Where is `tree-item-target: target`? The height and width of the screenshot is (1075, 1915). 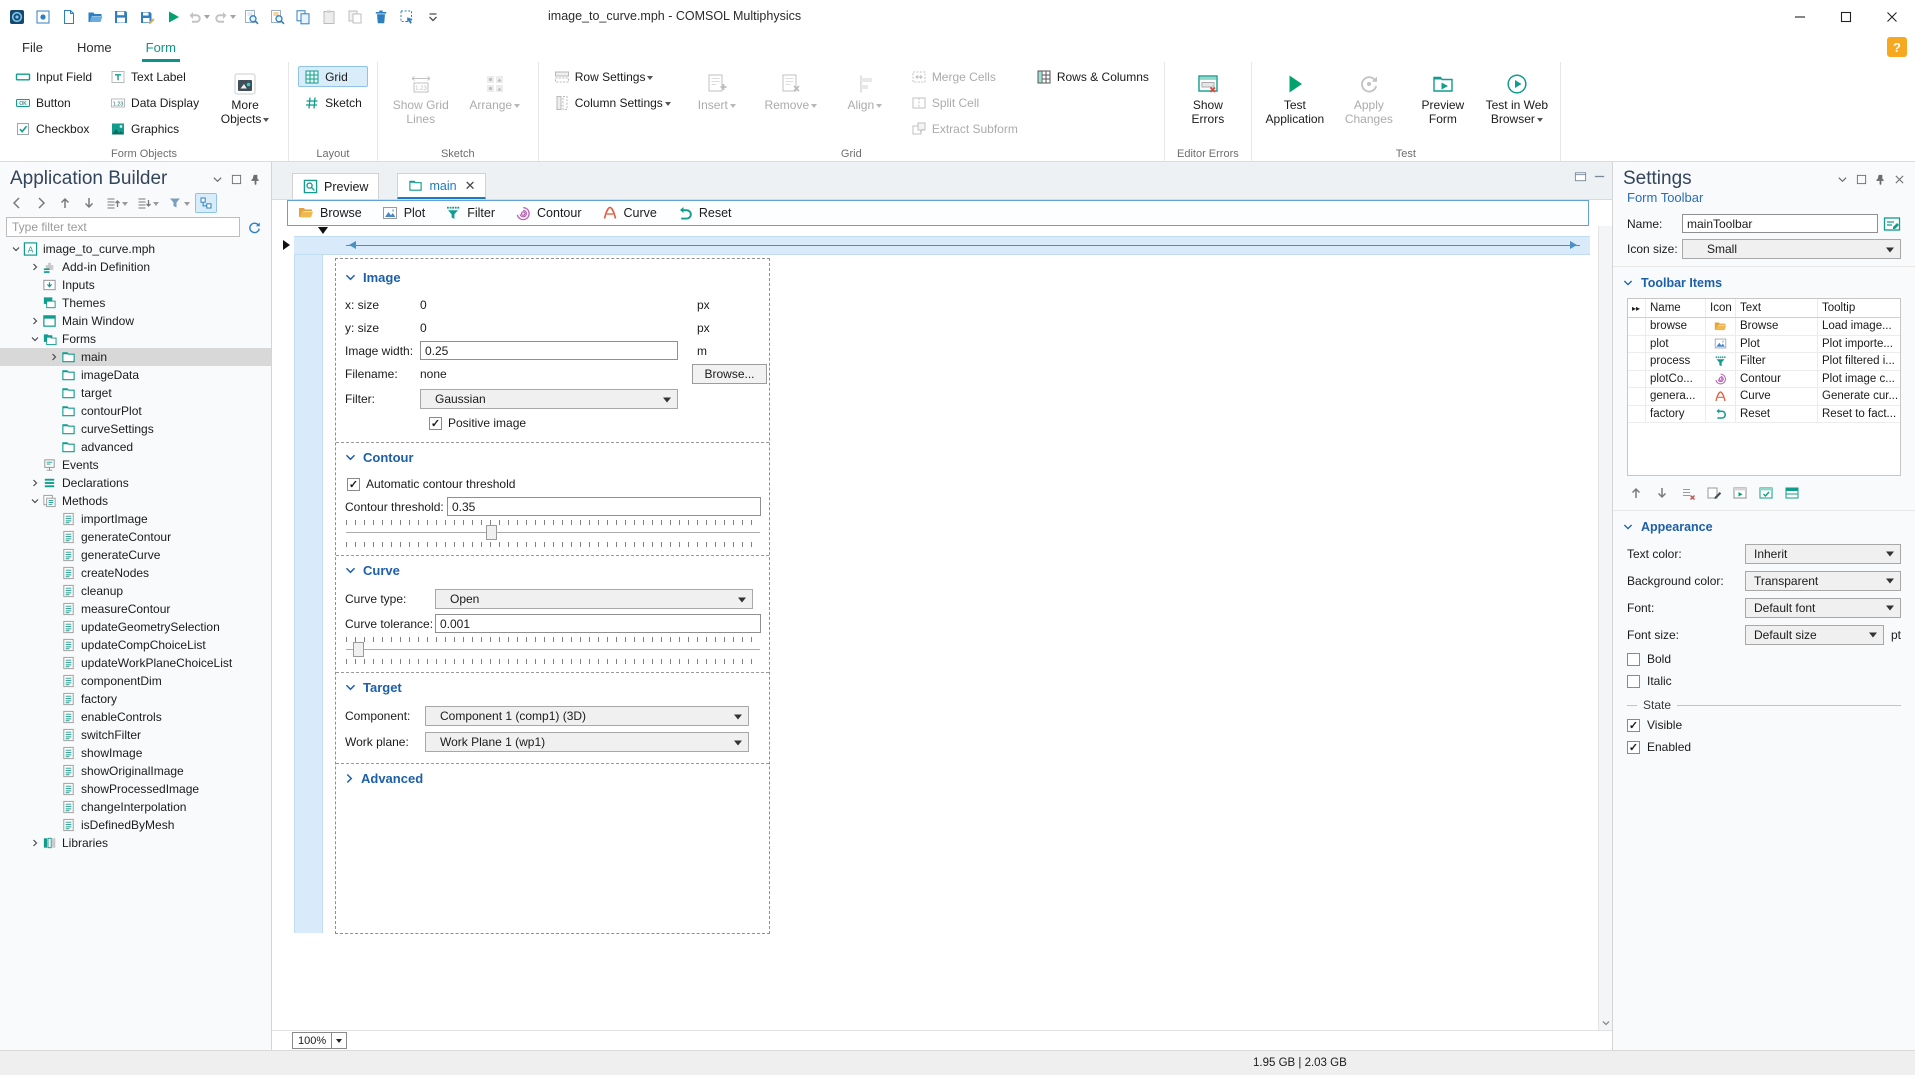
tree-item-target: target is located at coordinates (135, 393).